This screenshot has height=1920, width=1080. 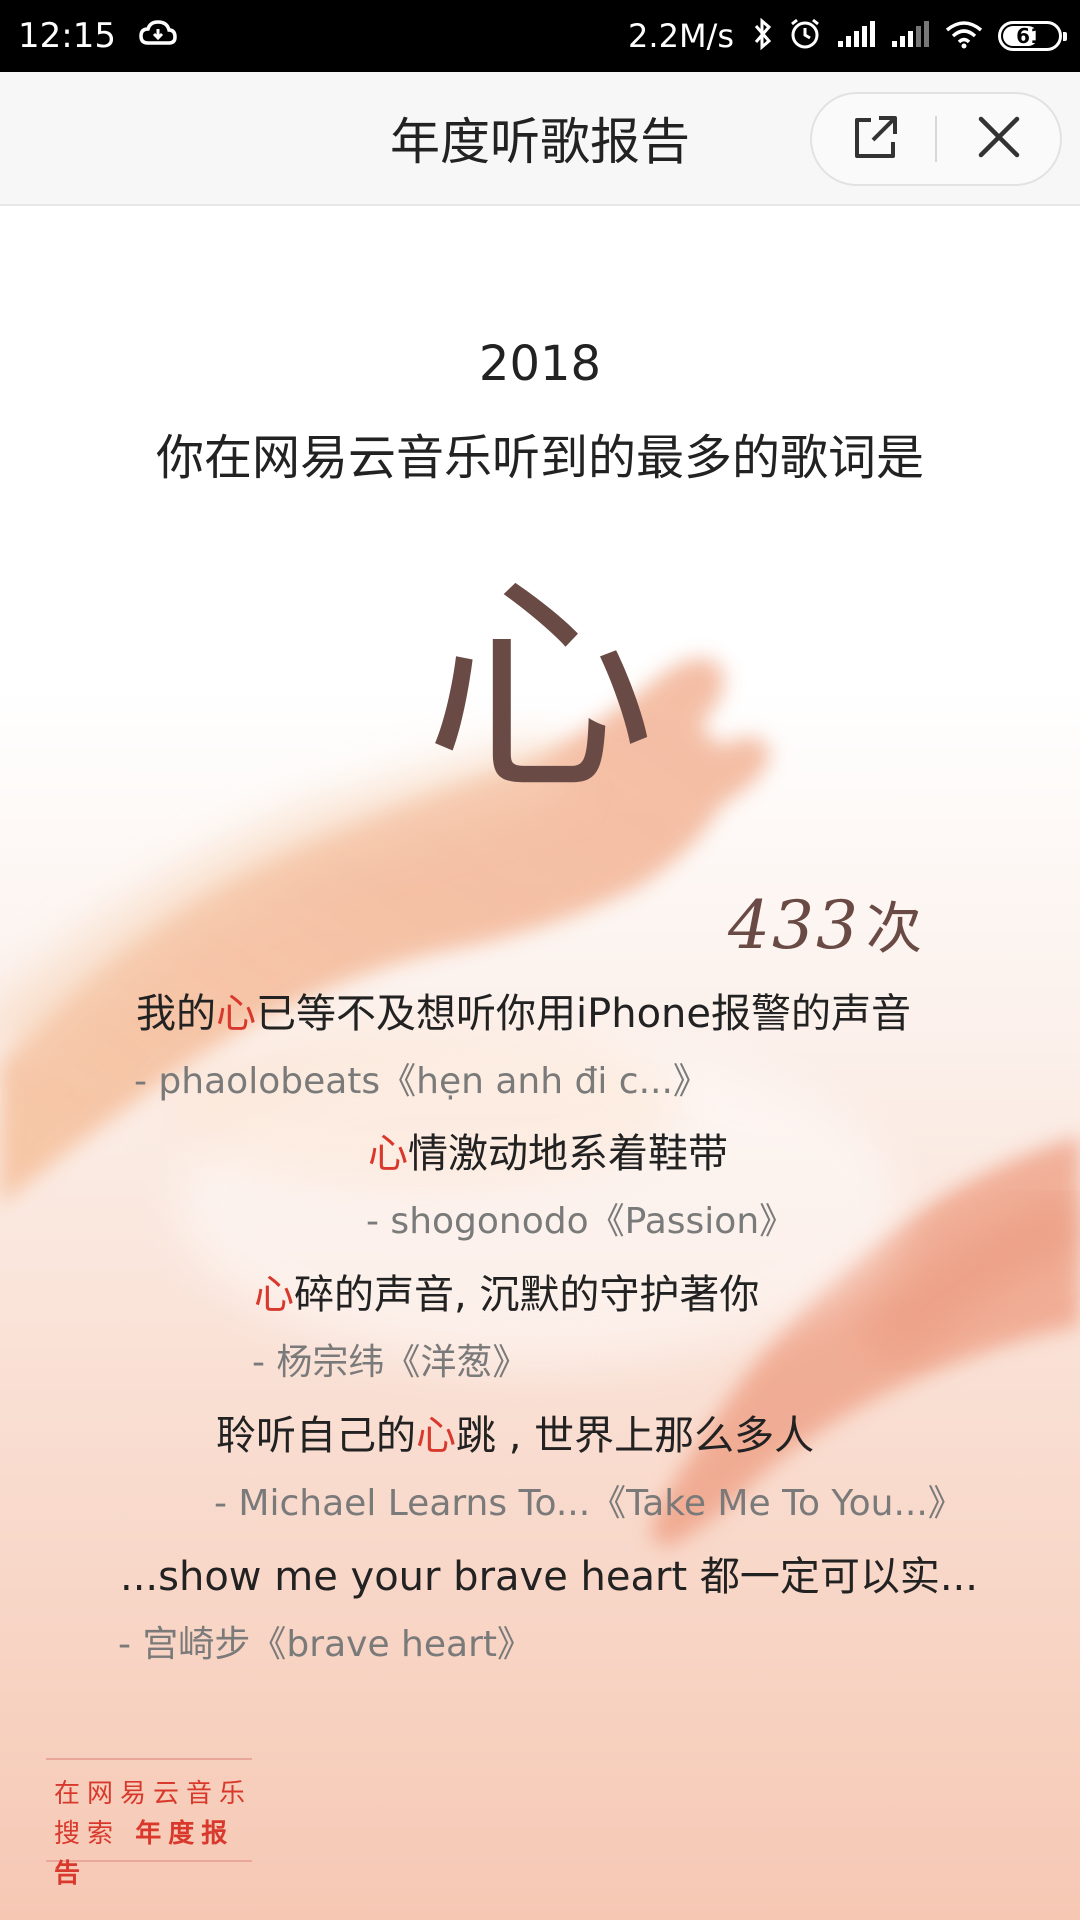 I want to click on battery-percent: 61, so click(x=1030, y=36).